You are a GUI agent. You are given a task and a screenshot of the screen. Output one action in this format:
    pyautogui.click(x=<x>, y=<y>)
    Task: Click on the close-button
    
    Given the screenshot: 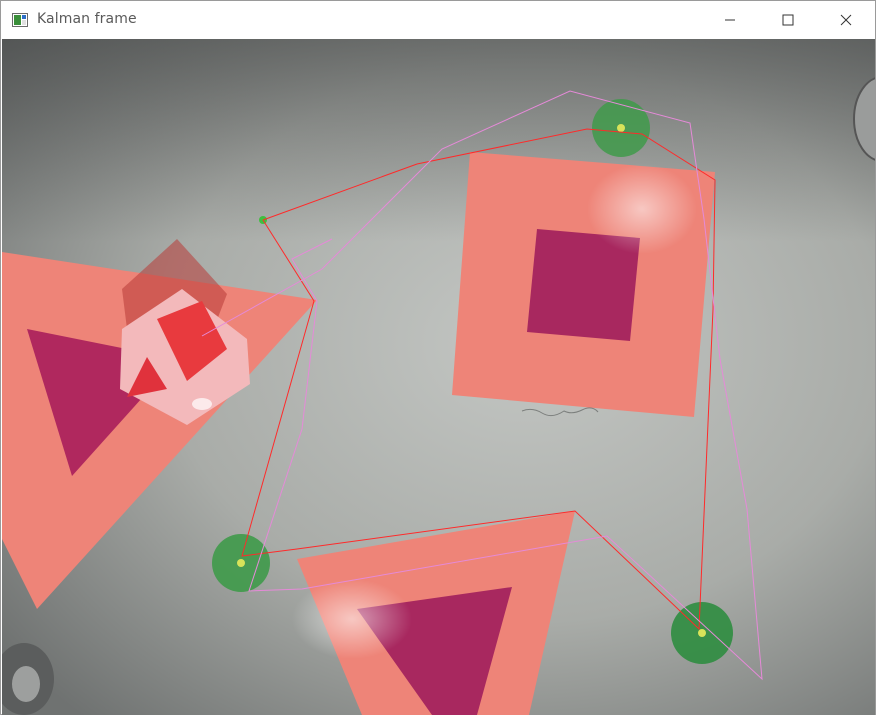 What is the action you would take?
    pyautogui.click(x=846, y=20)
    